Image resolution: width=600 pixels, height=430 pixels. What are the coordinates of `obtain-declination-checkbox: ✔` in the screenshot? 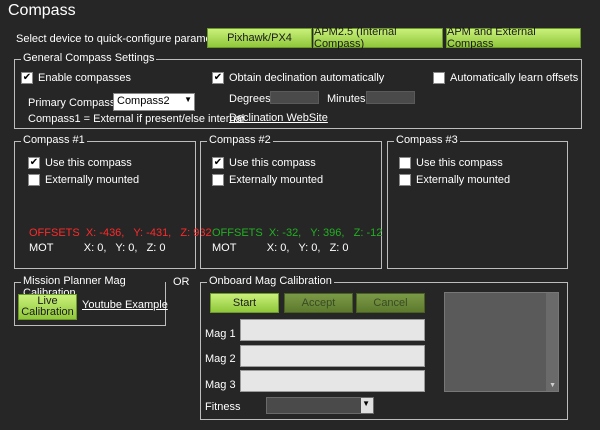 It's located at (218, 78).